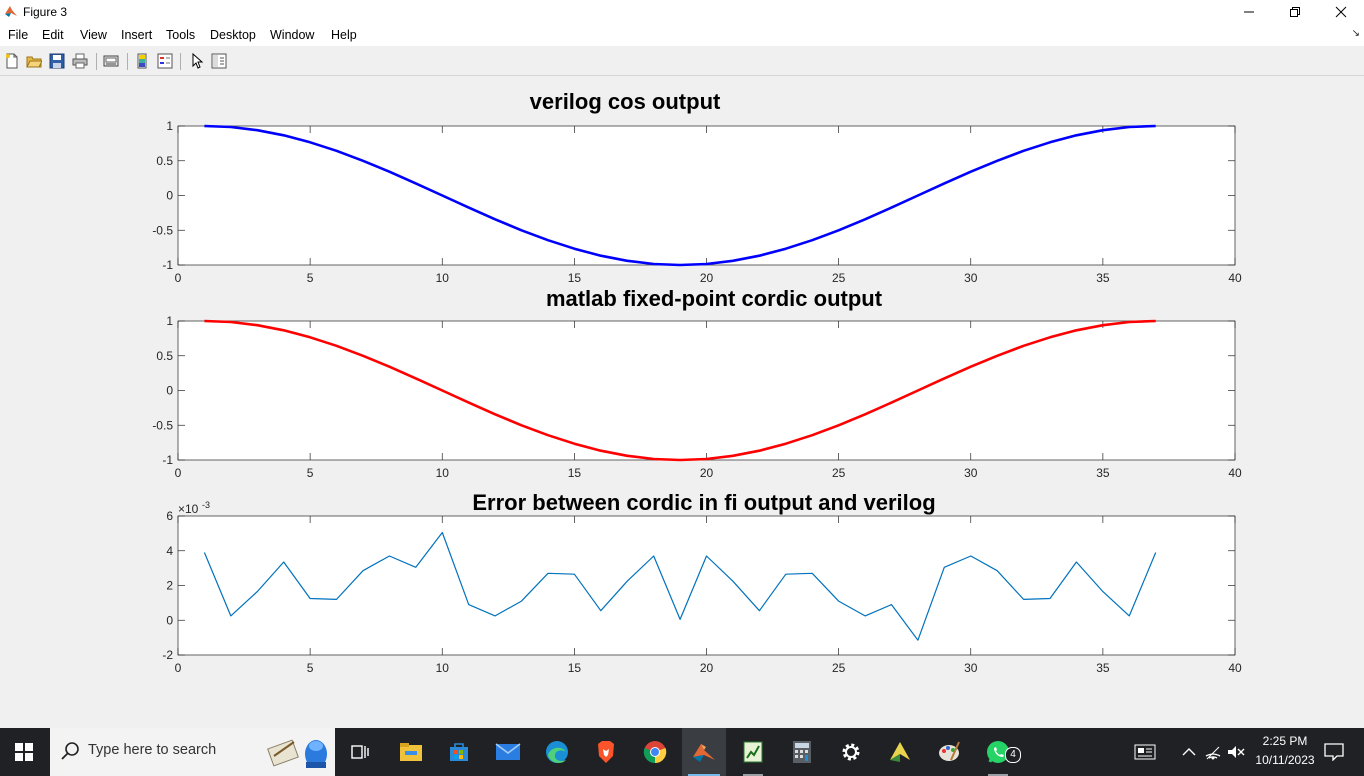 The image size is (1364, 776). I want to click on menu-window: Window, so click(292, 35).